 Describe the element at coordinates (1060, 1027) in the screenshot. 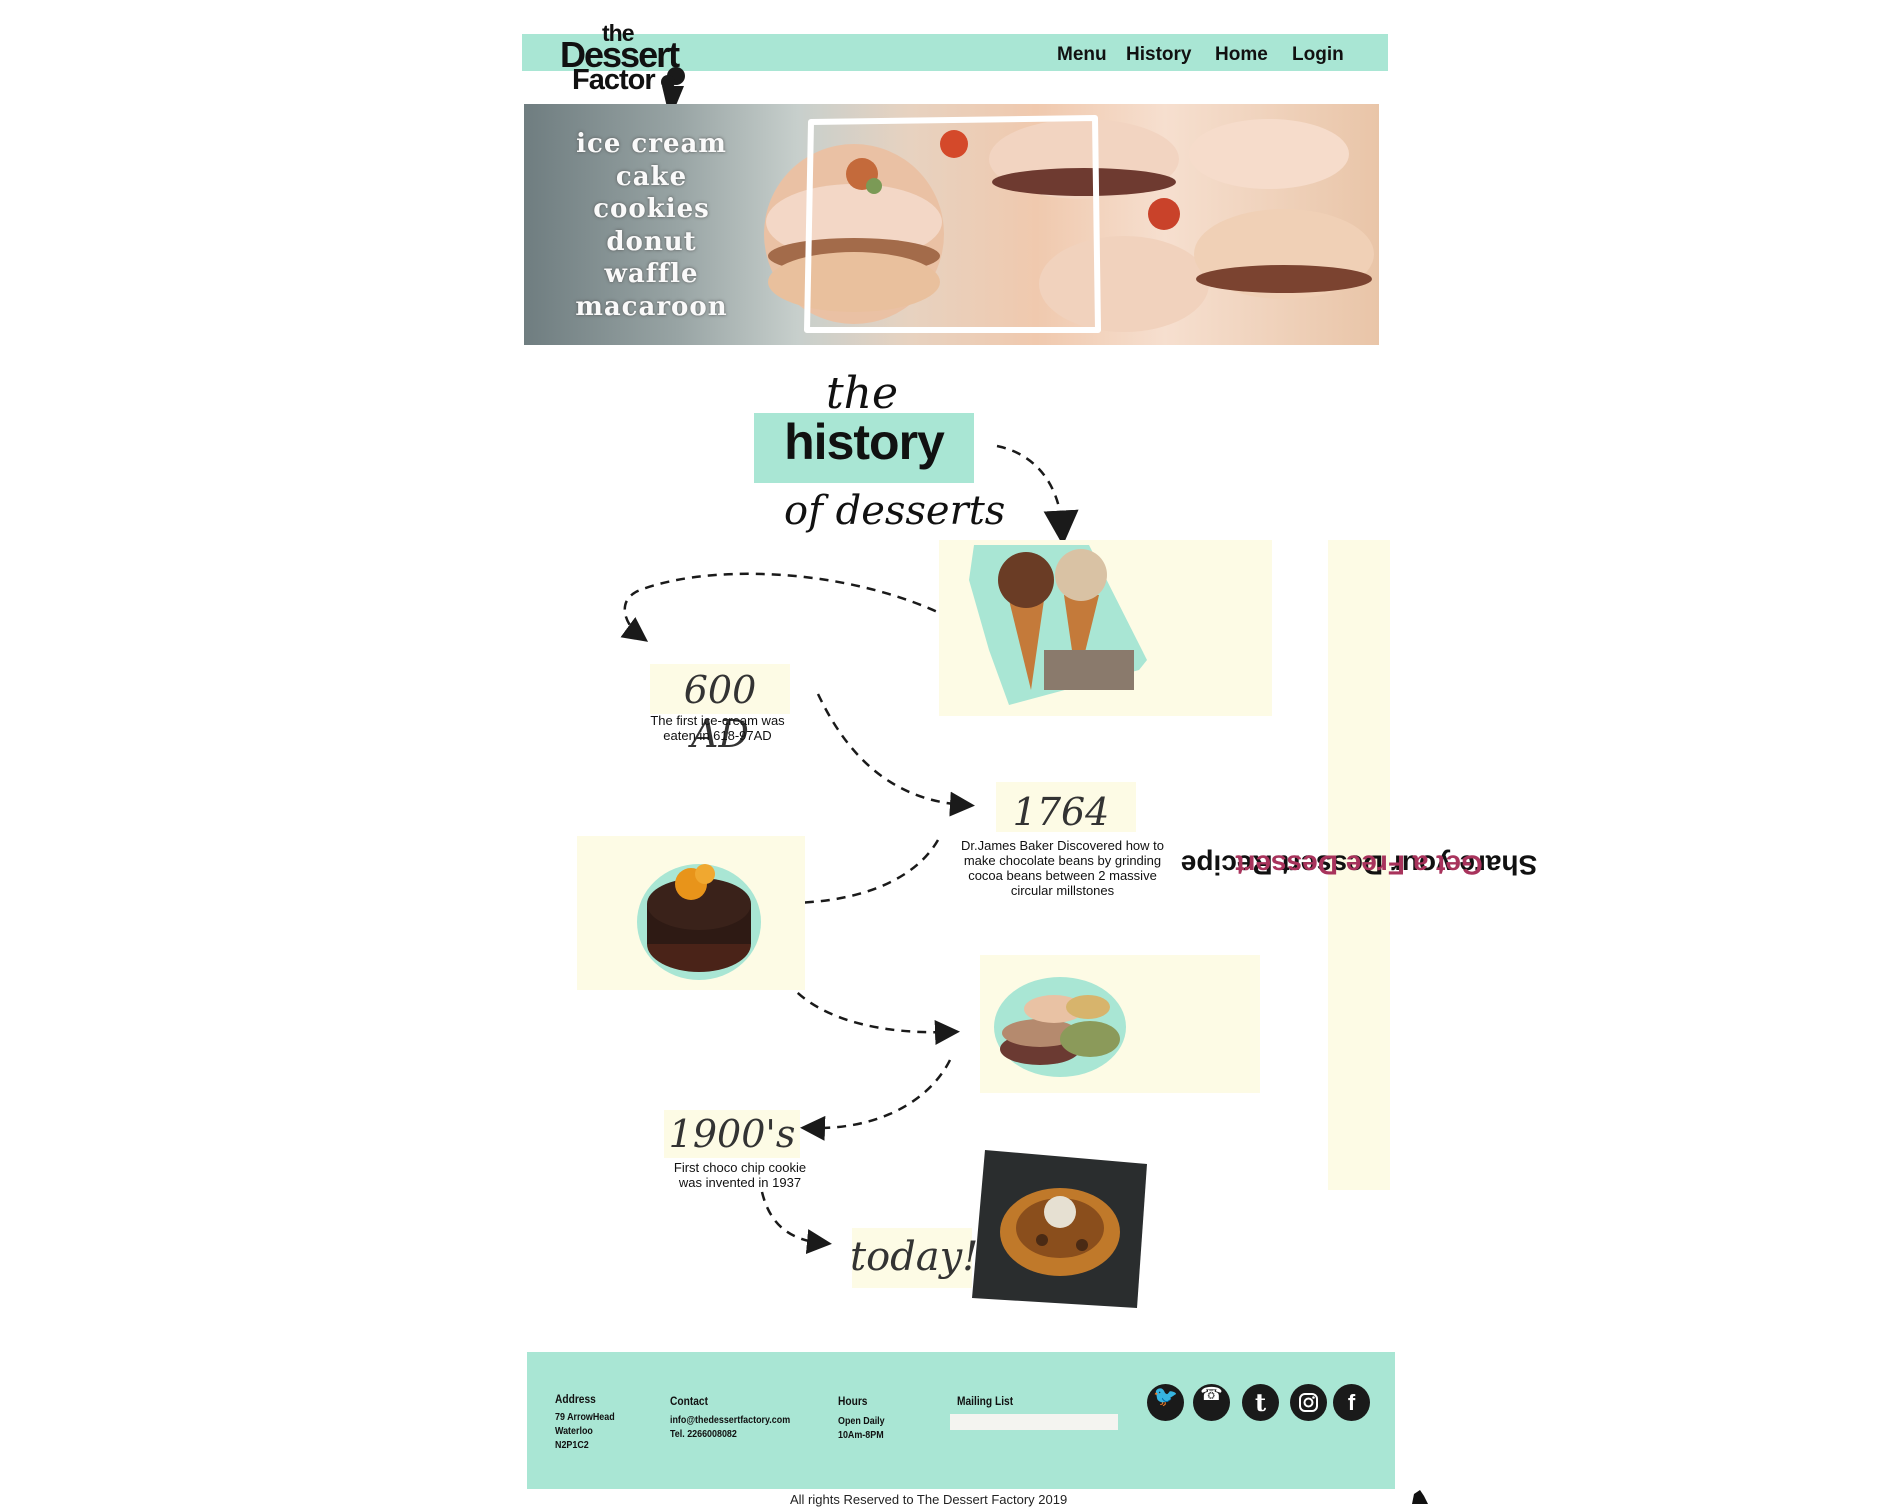

I see `macaron-stack-image` at that location.